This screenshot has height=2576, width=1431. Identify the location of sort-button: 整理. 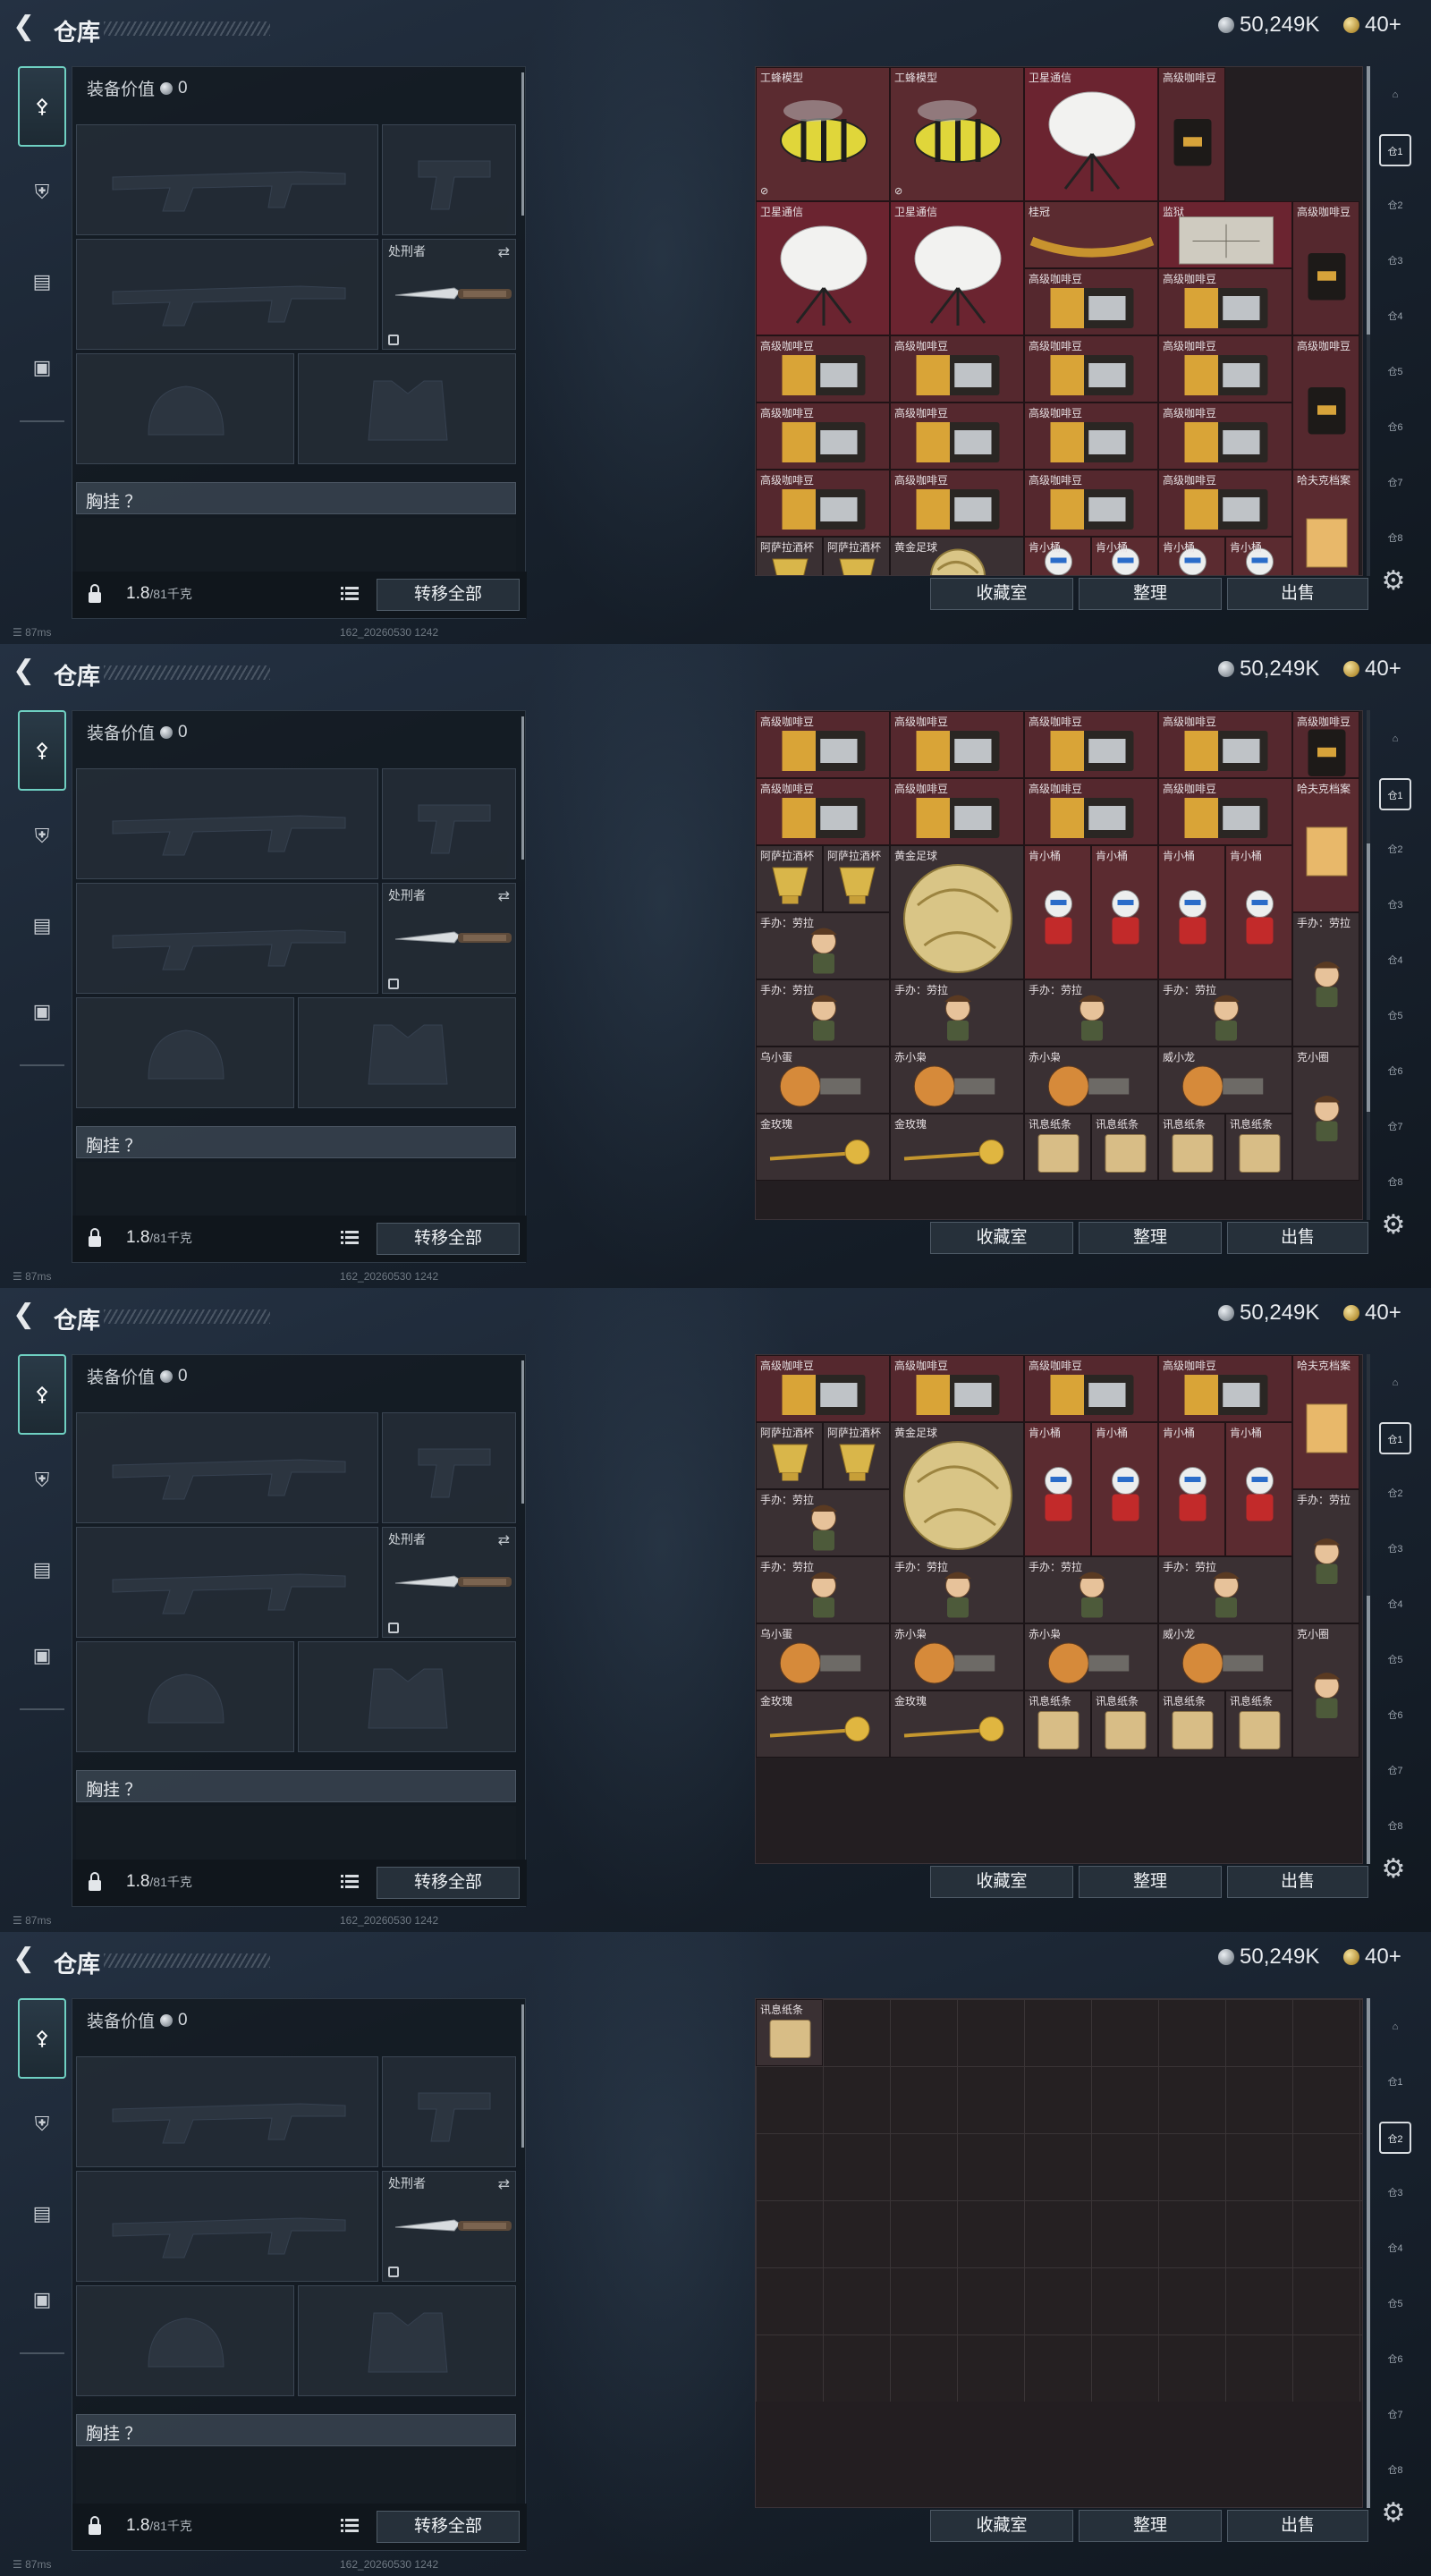
(1150, 1238).